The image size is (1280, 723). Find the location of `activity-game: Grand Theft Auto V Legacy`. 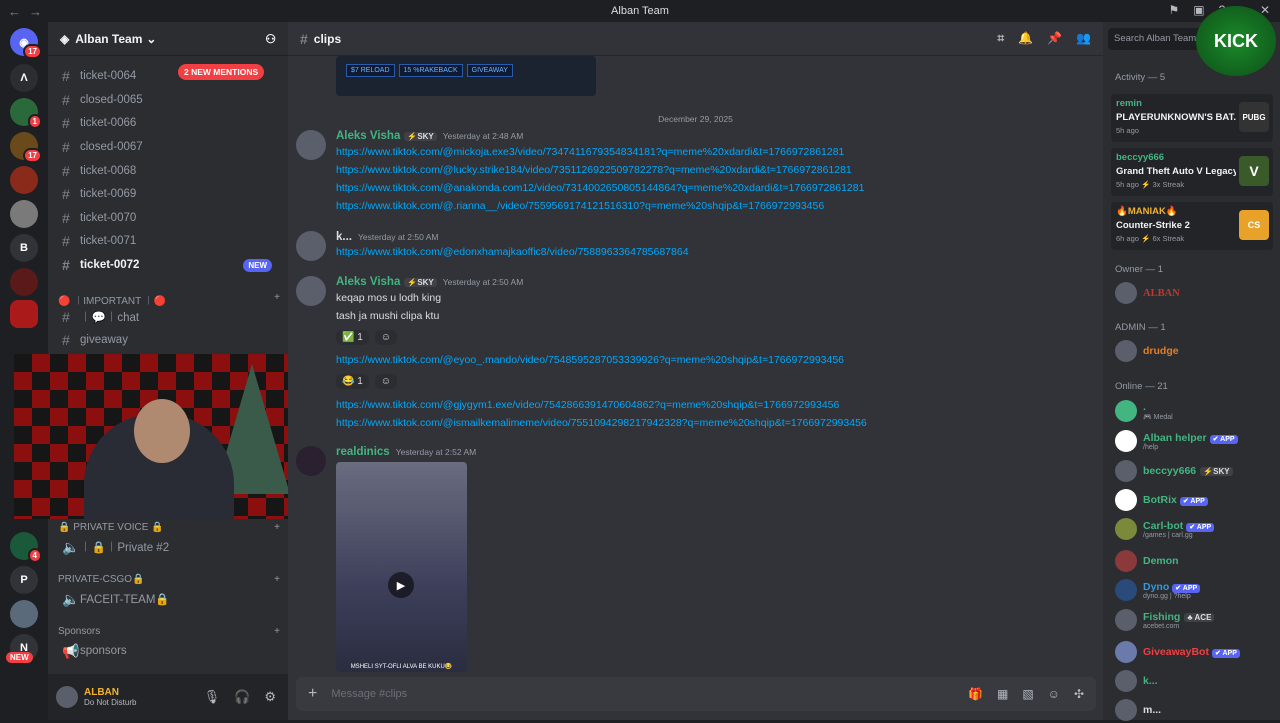

activity-game: Grand Theft Auto V Legacy is located at coordinates (1176, 171).